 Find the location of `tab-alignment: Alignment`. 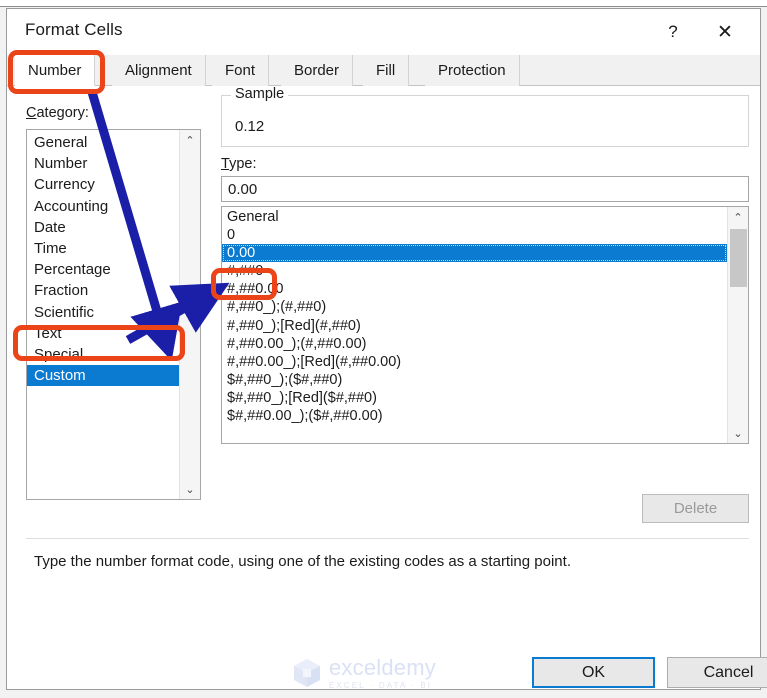

tab-alignment: Alignment is located at coordinates (159, 70).